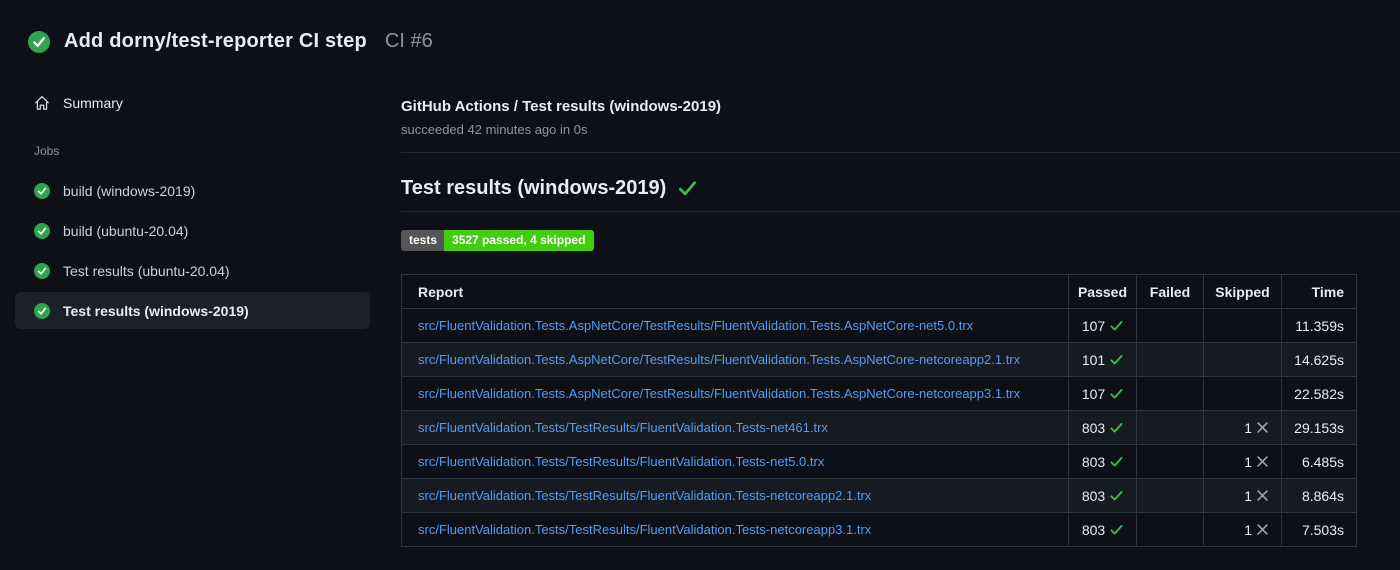 This screenshot has width=1400, height=570. What do you see at coordinates (408, 41) in the screenshot?
I see `run-number: CI #6` at bounding box center [408, 41].